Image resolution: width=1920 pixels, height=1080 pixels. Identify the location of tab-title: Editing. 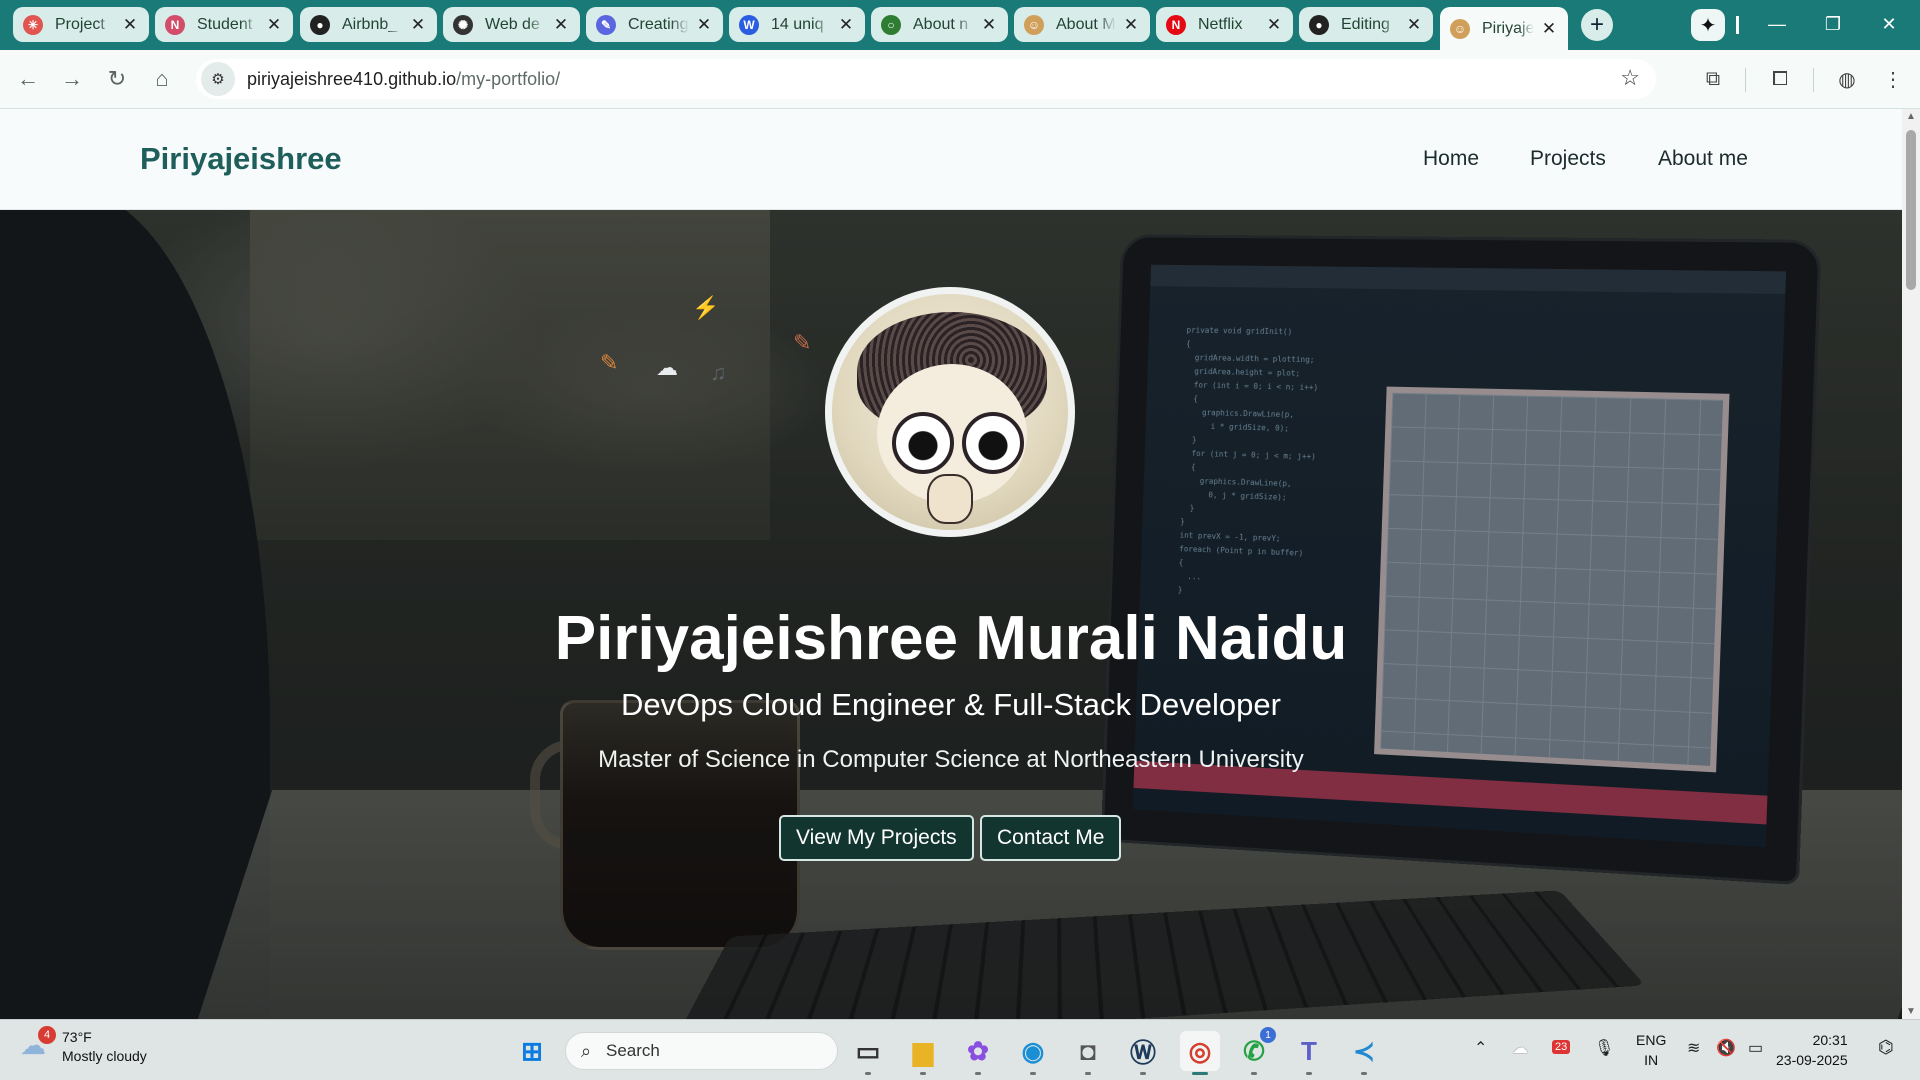
(1365, 24).